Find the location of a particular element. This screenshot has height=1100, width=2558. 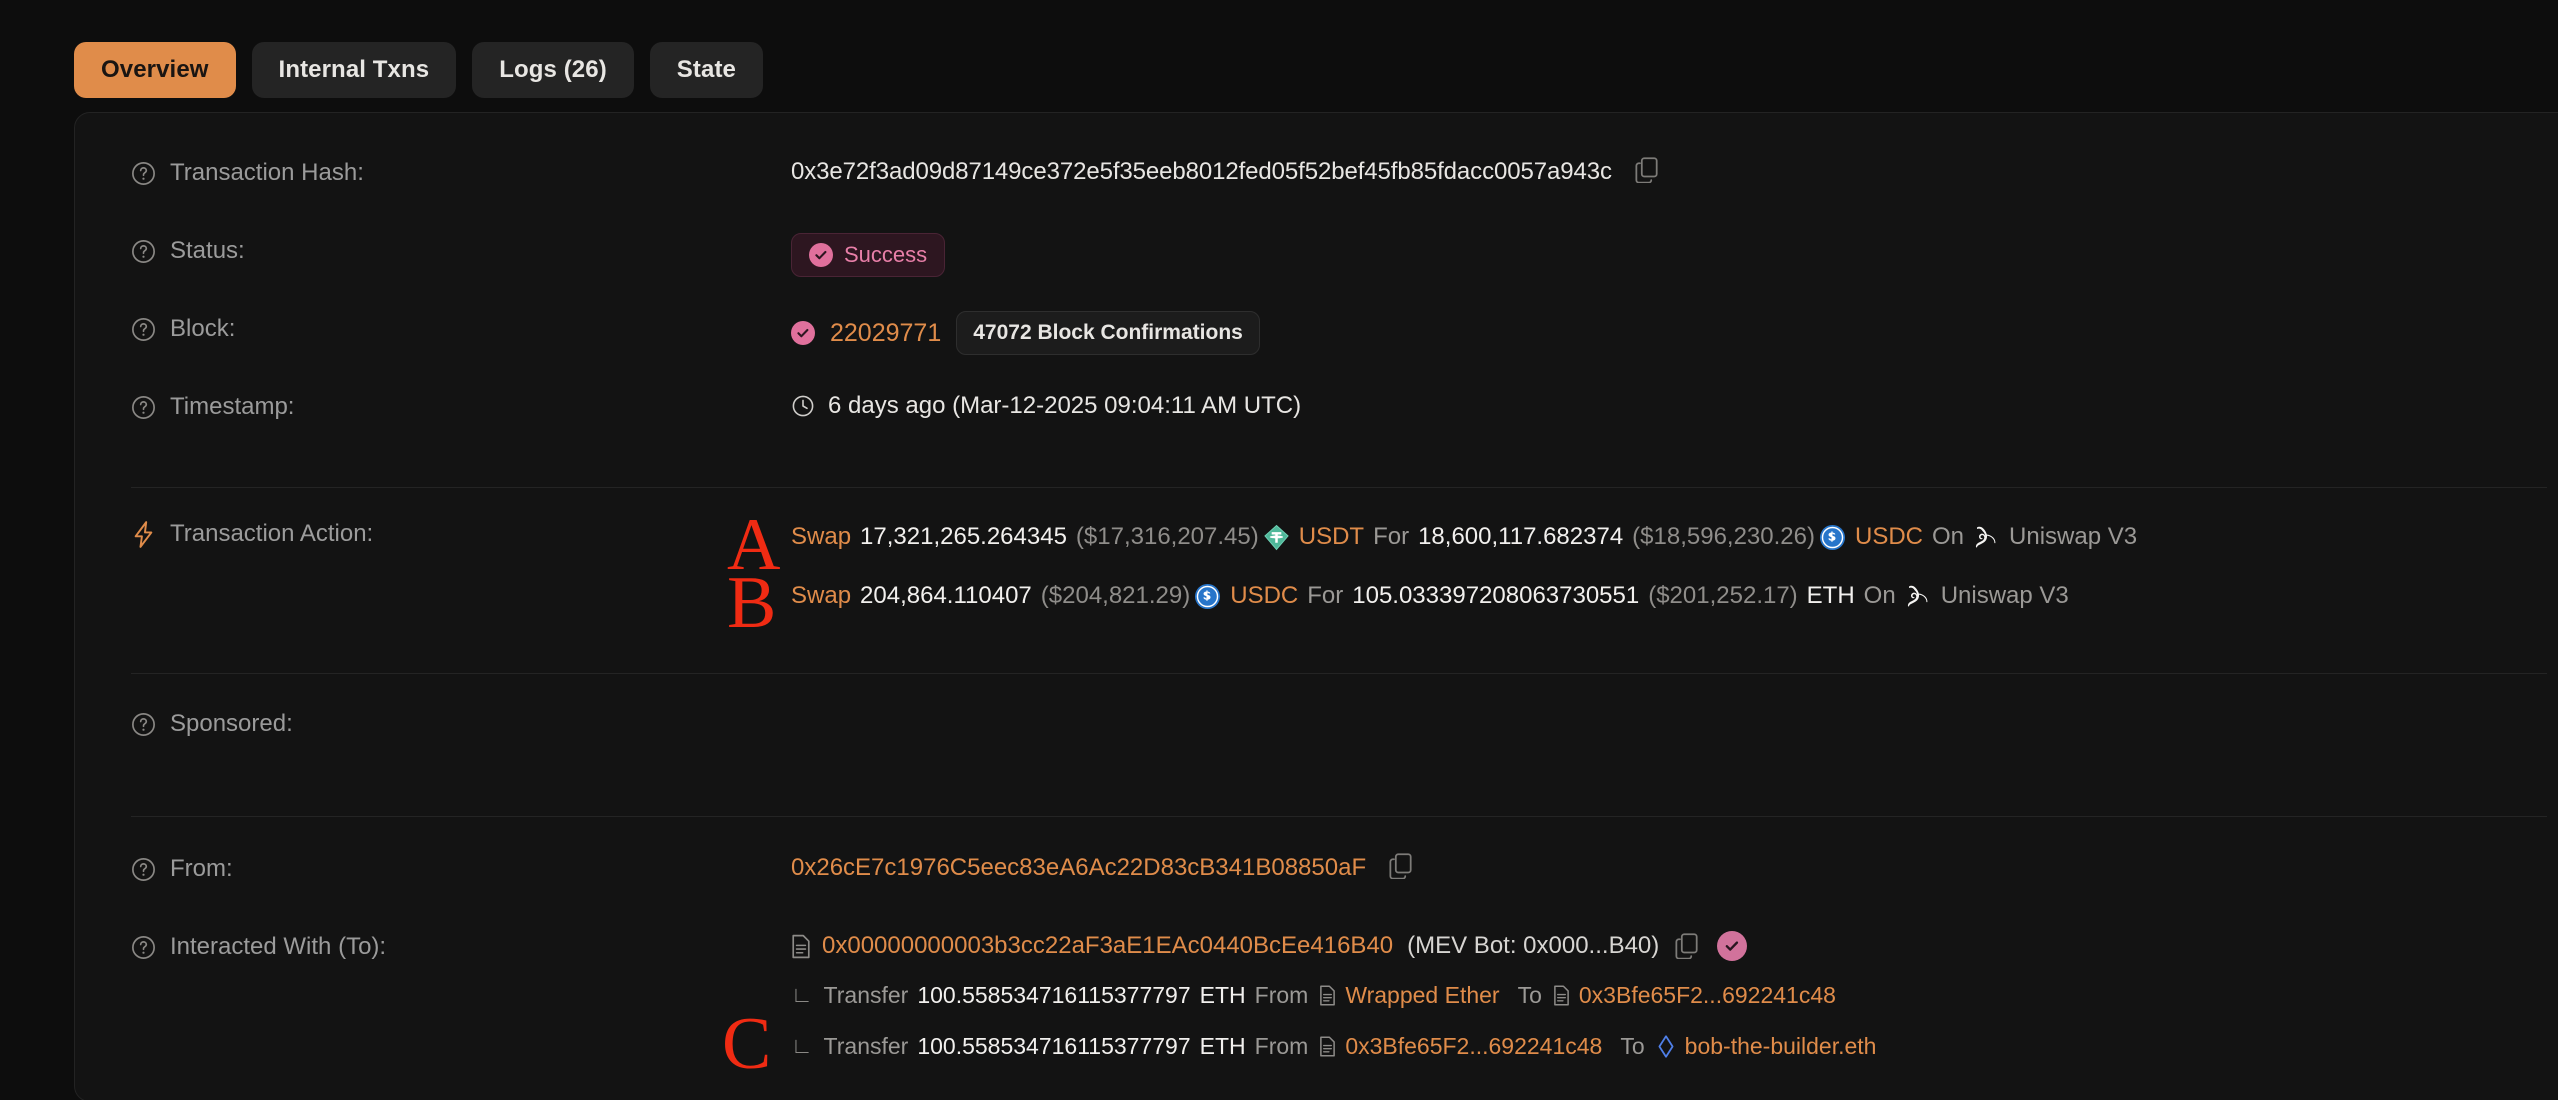

check-circle-icon is located at coordinates (821, 255).